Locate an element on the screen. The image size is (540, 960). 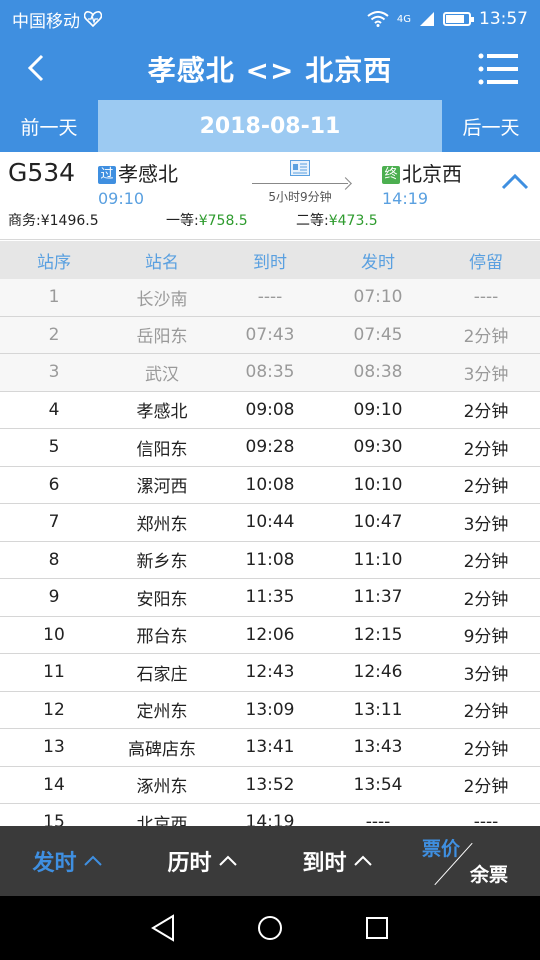
stop-depart: 08:38 is located at coordinates (378, 372).